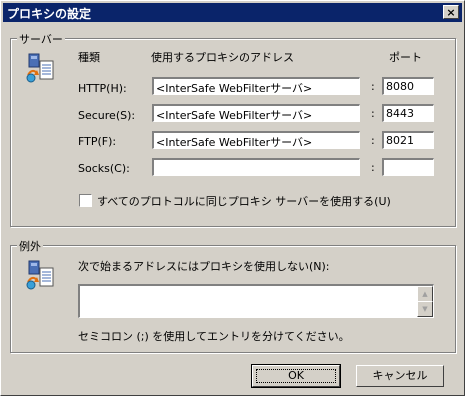 Image resolution: width=465 pixels, height=396 pixels. I want to click on exceptions-textarea: ▲ ▼, so click(256, 301).